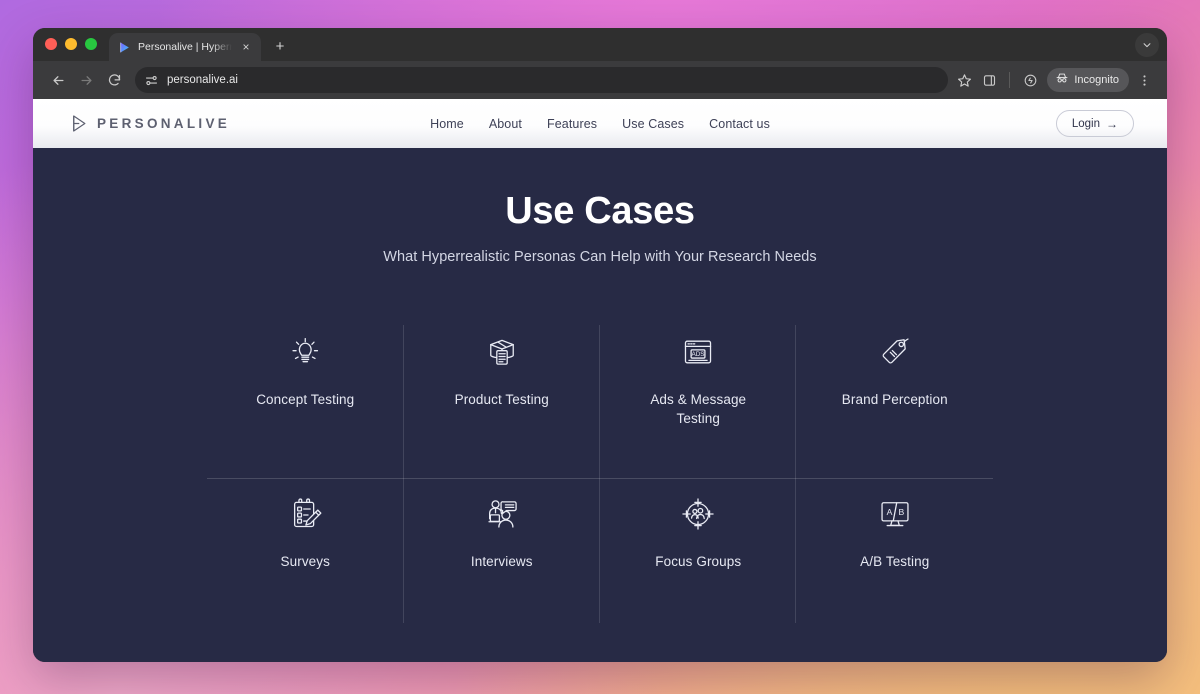 The height and width of the screenshot is (694, 1200). I want to click on tab-title: Personalive | Hyperrealistic P, so click(185, 47).